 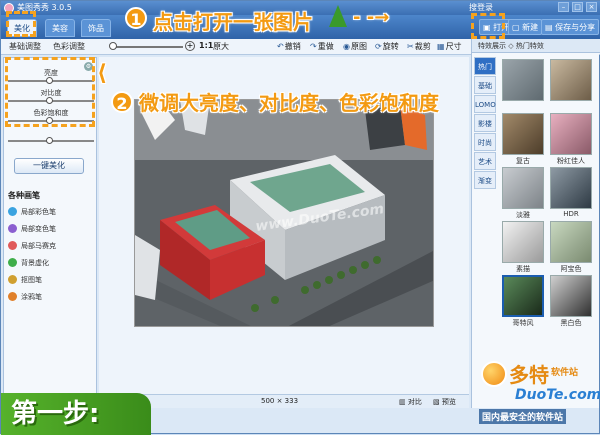 I want to click on rotate-icon: ⟳, so click(x=378, y=46).